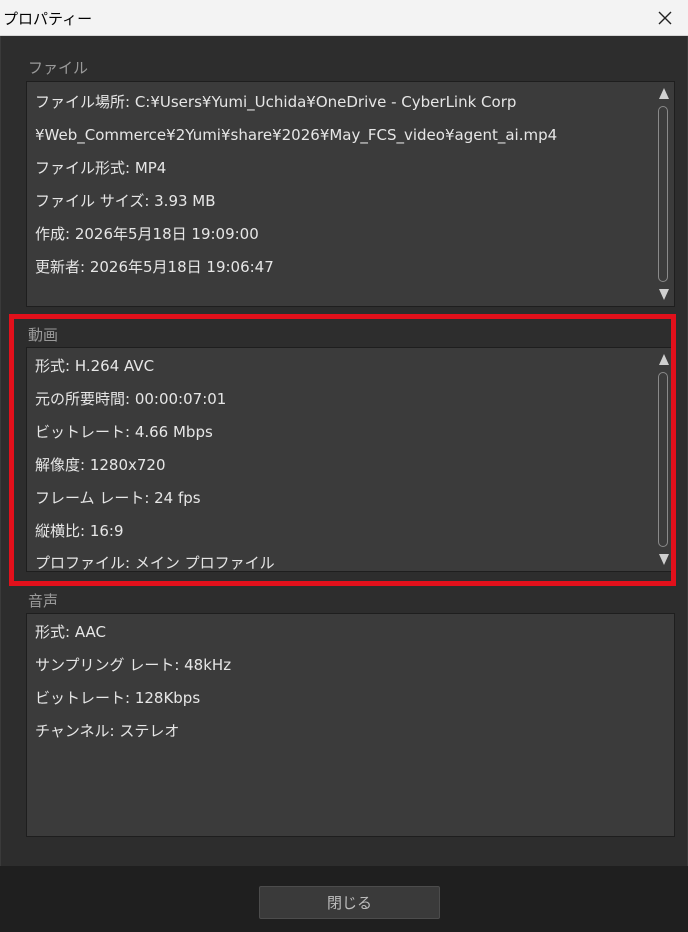 The width and height of the screenshot is (688, 932). What do you see at coordinates (118, 498) in the screenshot?
I see `frame-rate-row: フレーム レート: 24 fps` at bounding box center [118, 498].